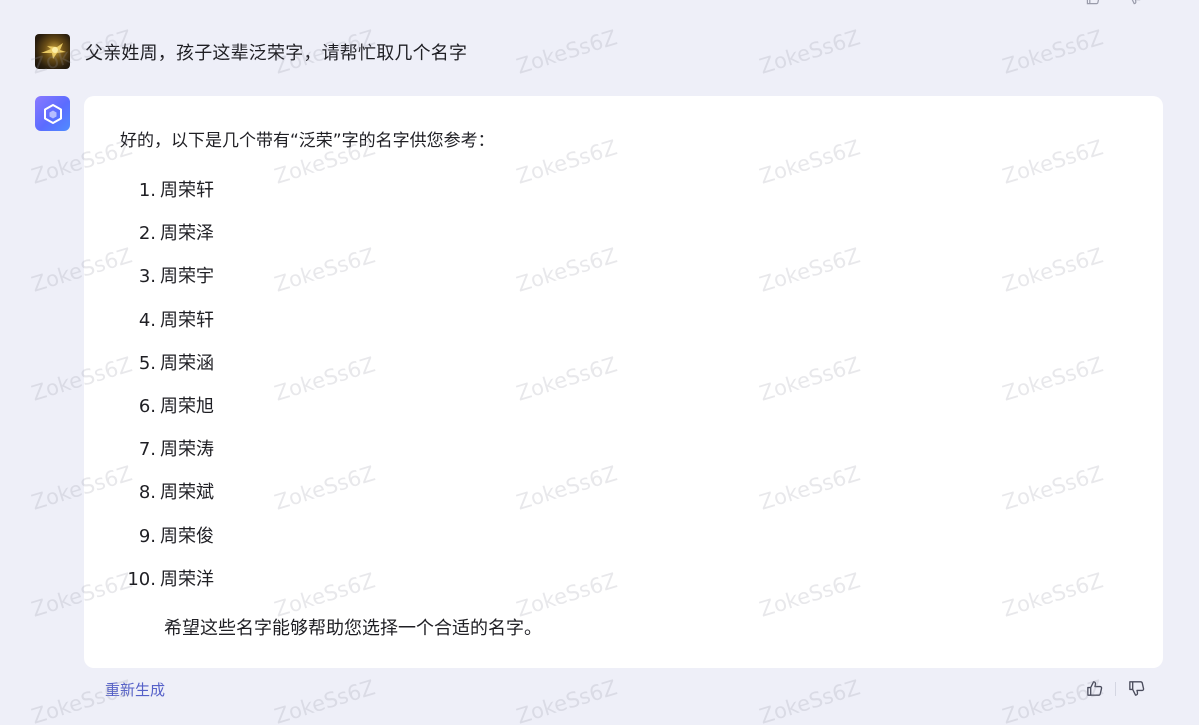 The image size is (1199, 725). I want to click on user-message-text: 父亲姓周，孩子这辈泛荣字，请帮忙取几个名字, so click(276, 53).